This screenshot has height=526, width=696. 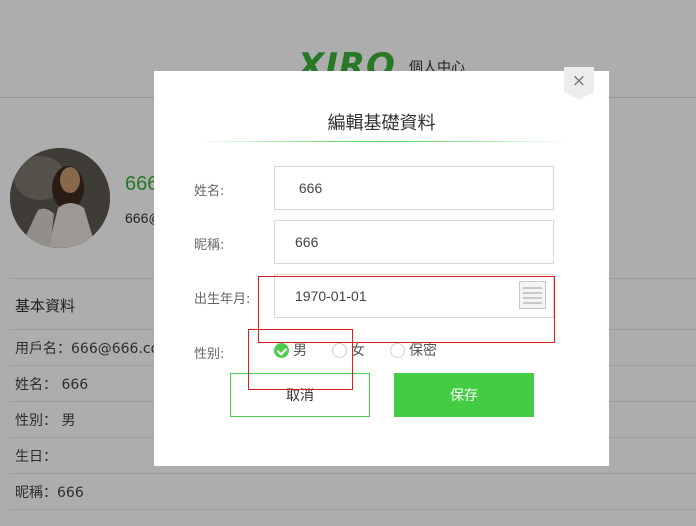 I want to click on title-divider, so click(x=381, y=141).